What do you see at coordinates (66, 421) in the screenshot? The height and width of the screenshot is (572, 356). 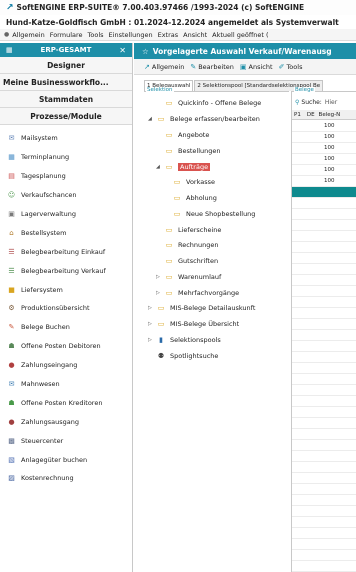 I see `module-item: ● Zahlungsausgang` at bounding box center [66, 421].